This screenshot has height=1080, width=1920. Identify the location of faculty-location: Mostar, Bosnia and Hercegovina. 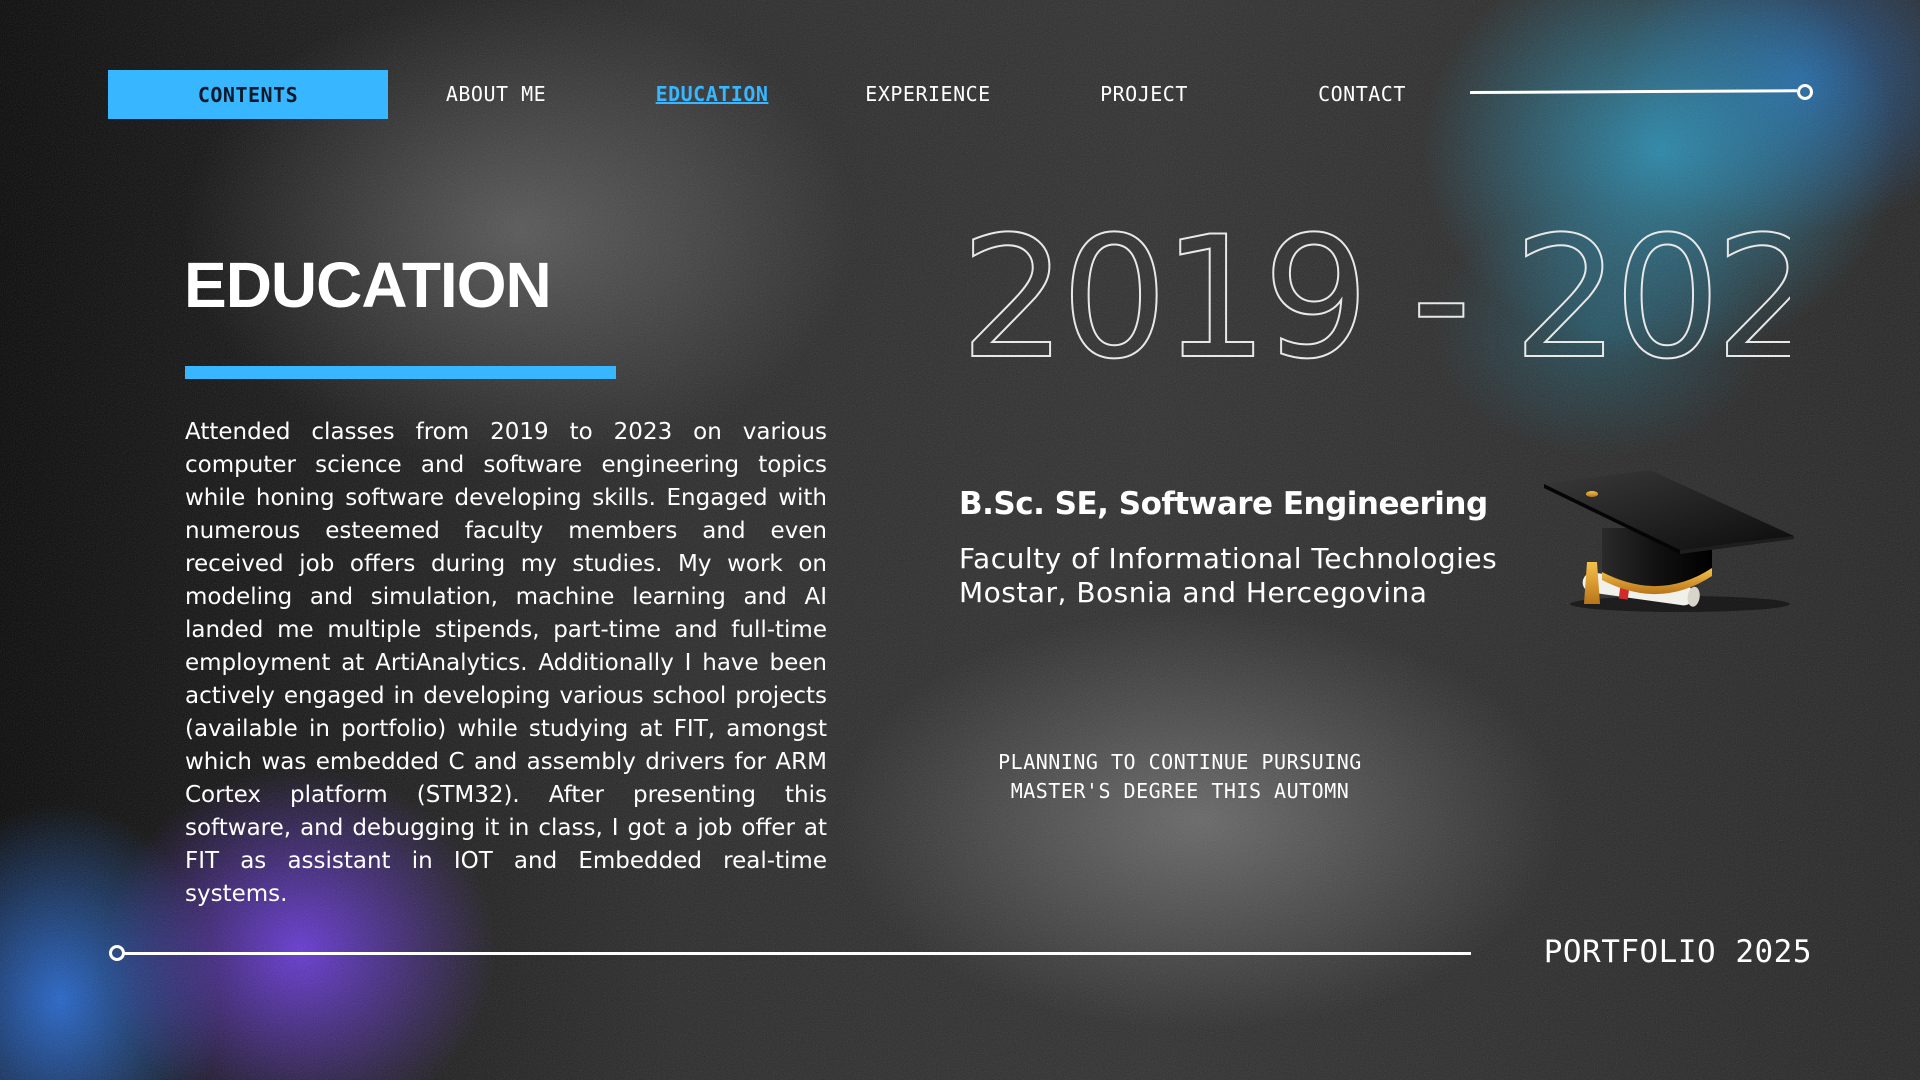
(1193, 592).